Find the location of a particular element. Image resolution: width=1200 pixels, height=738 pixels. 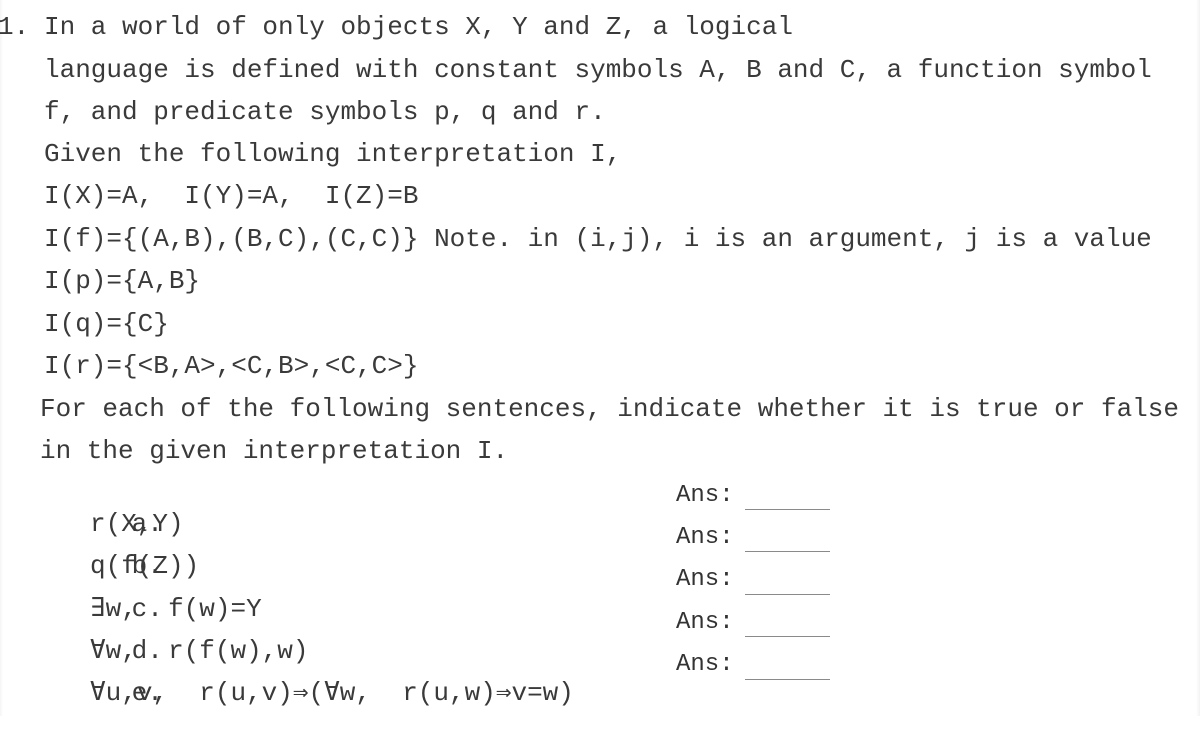

interpretation-predicate-p: I(p)={A,B} is located at coordinates (122, 281).